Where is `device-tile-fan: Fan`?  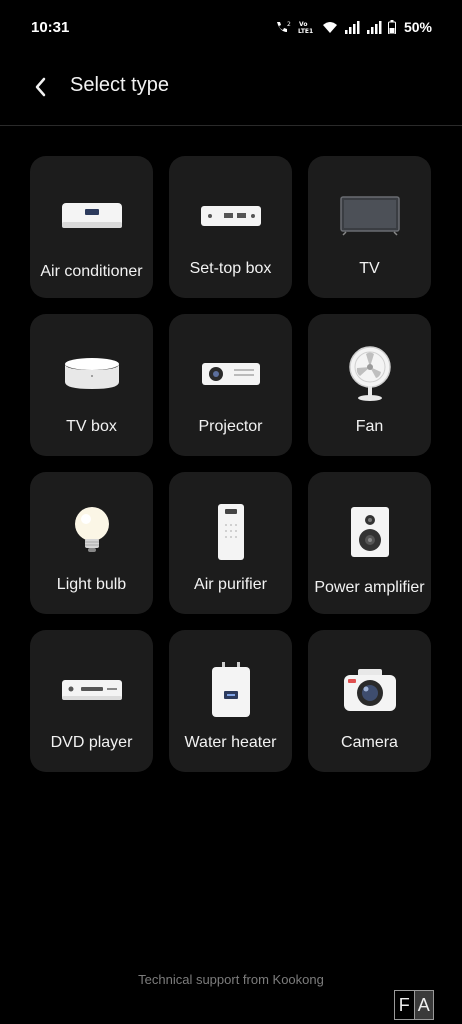 device-tile-fan: Fan is located at coordinates (369, 385).